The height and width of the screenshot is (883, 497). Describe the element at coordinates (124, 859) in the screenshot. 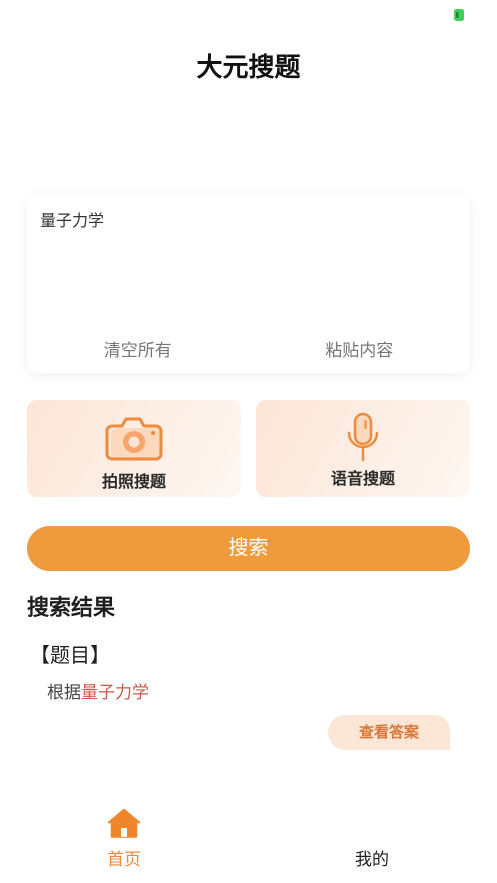

I see `tab-home-label: 首页` at that location.